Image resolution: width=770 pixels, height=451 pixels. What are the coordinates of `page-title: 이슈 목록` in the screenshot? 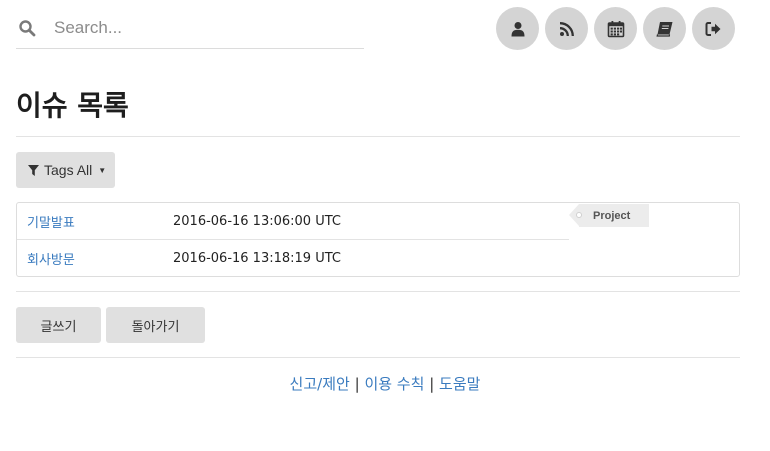 It's located at (72, 105).